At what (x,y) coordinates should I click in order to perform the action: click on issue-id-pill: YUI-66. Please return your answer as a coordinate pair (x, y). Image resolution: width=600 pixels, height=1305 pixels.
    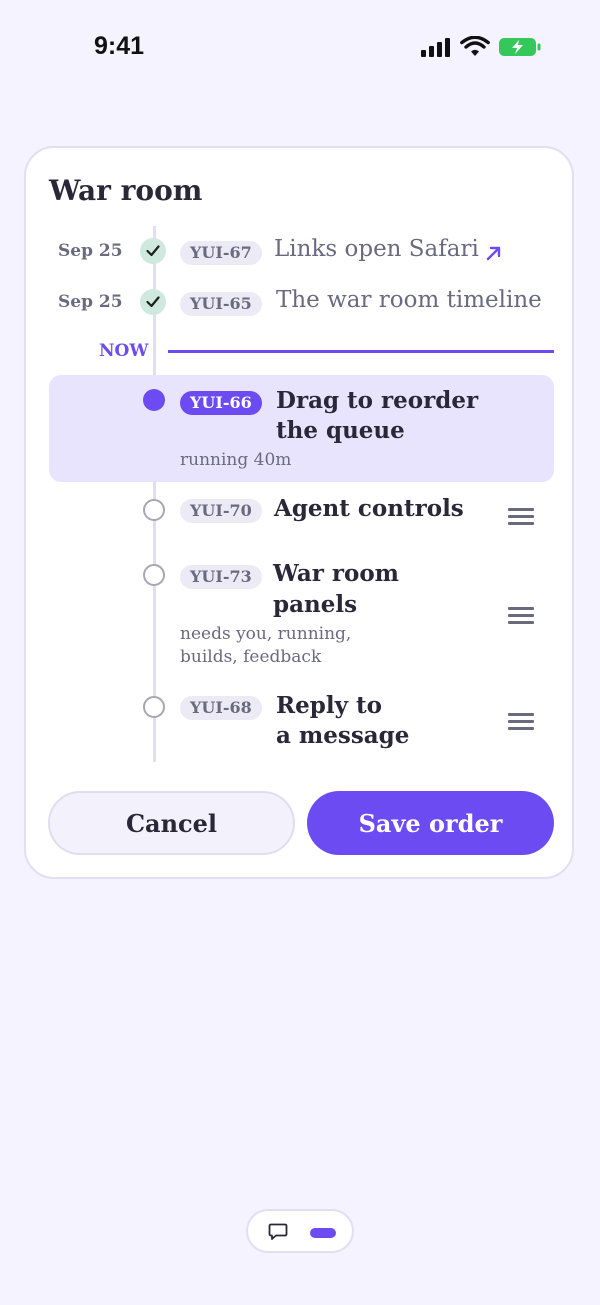
    Looking at the image, I should click on (221, 403).